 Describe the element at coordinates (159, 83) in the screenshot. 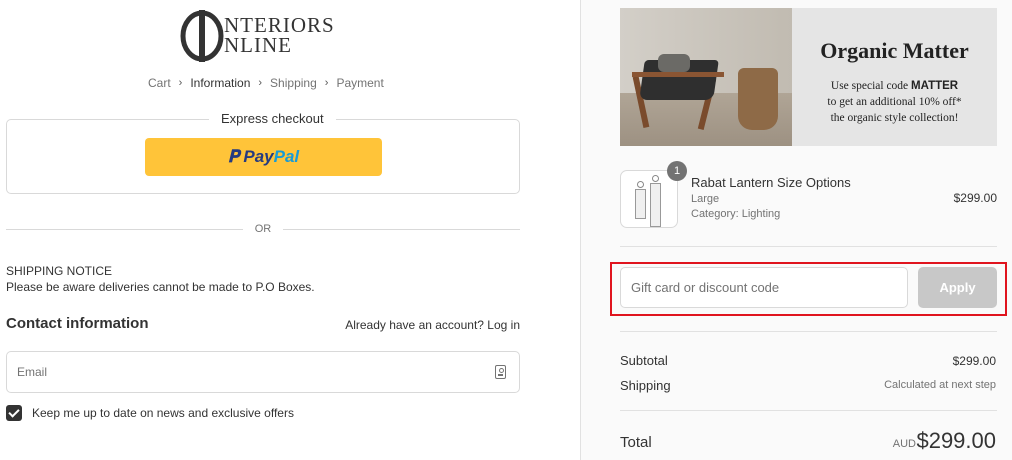

I see `breadcrumb-cart: Cart` at that location.